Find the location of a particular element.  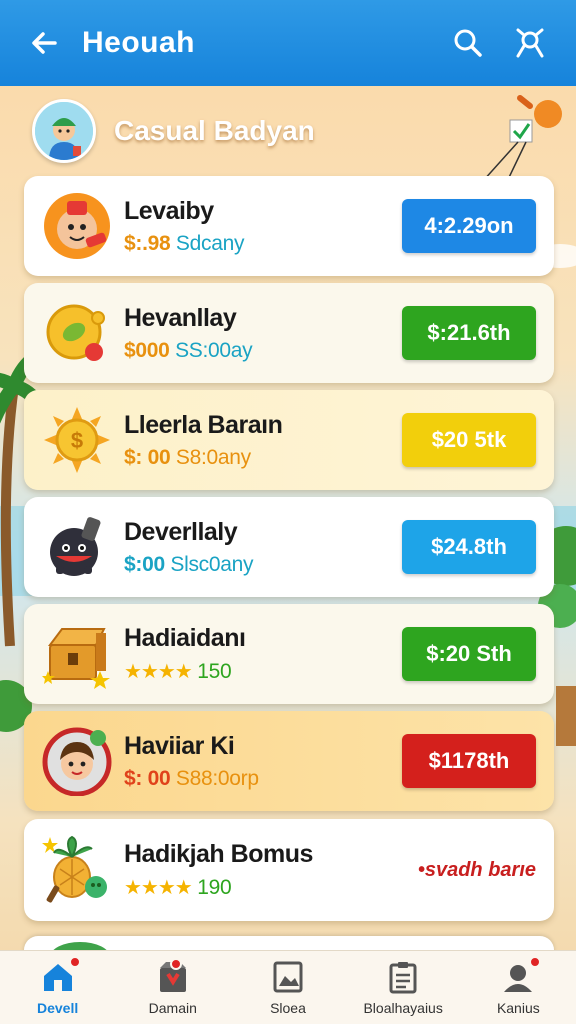

nav-item-tasks: Bloalhayaius is located at coordinates (403, 988).